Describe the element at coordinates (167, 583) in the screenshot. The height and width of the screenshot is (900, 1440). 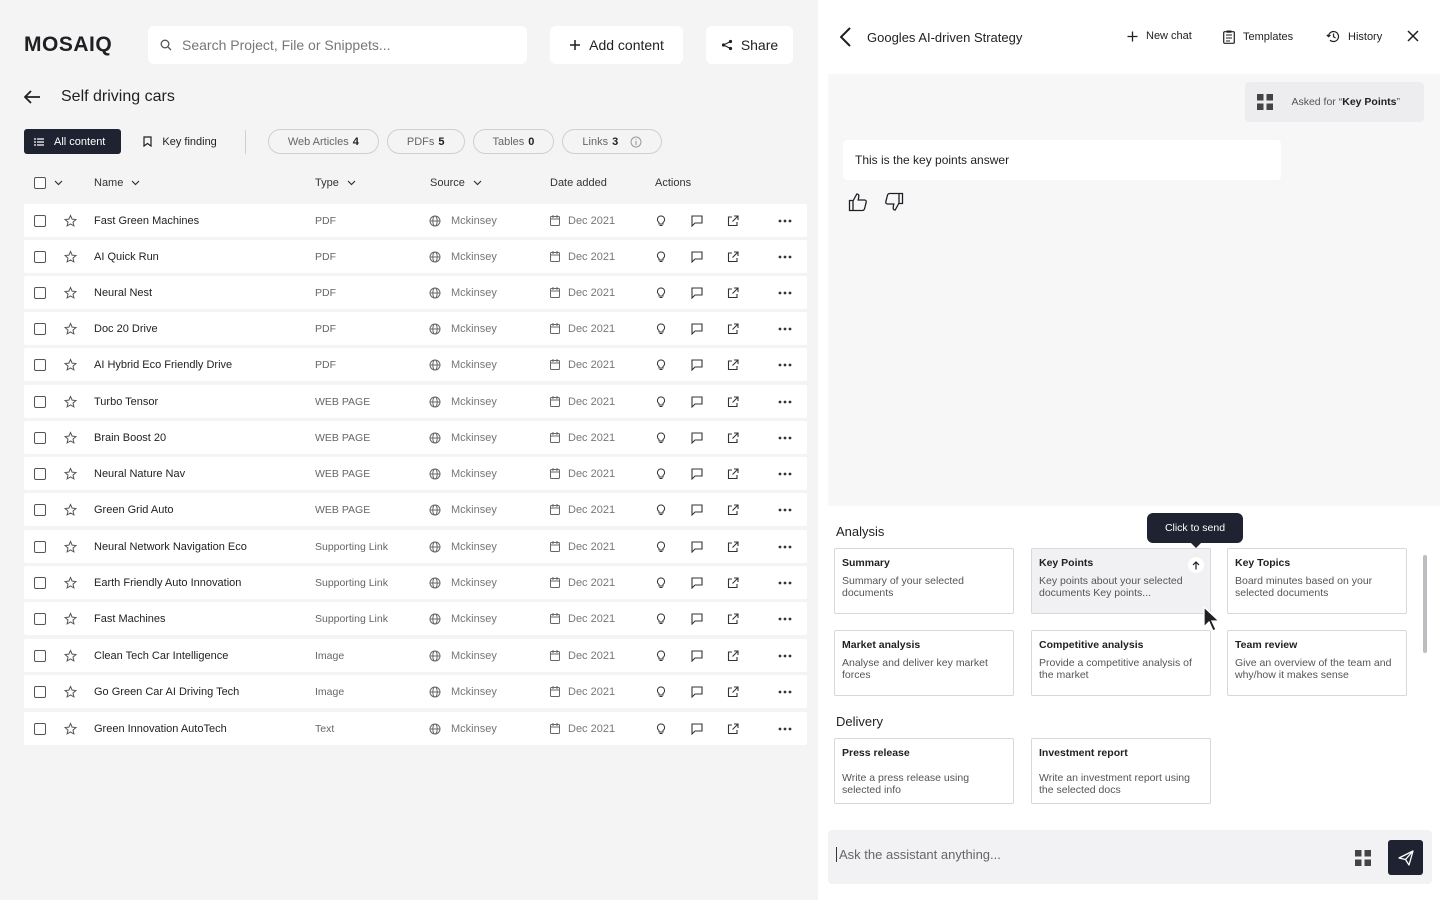
I see `row-name: Earth Friendly Auto Innovation` at that location.